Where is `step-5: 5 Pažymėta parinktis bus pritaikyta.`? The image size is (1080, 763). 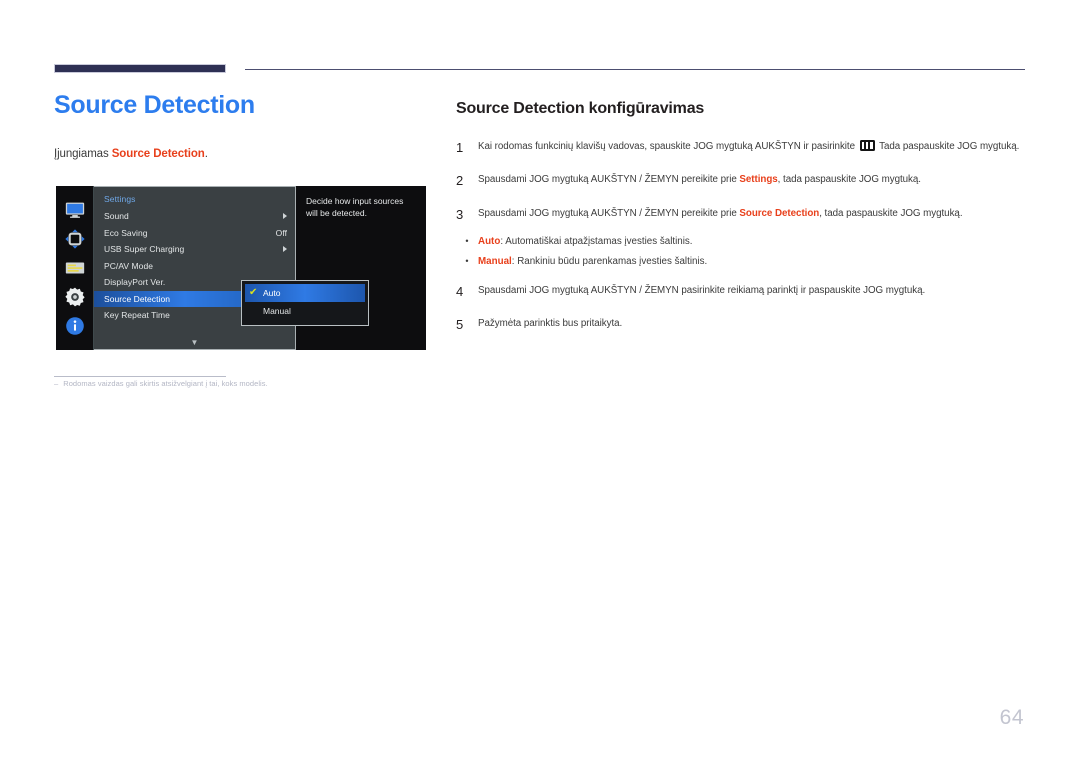
step-5: 5 Pažymėta parinktis bus pritaikyta. is located at coordinates (742, 324).